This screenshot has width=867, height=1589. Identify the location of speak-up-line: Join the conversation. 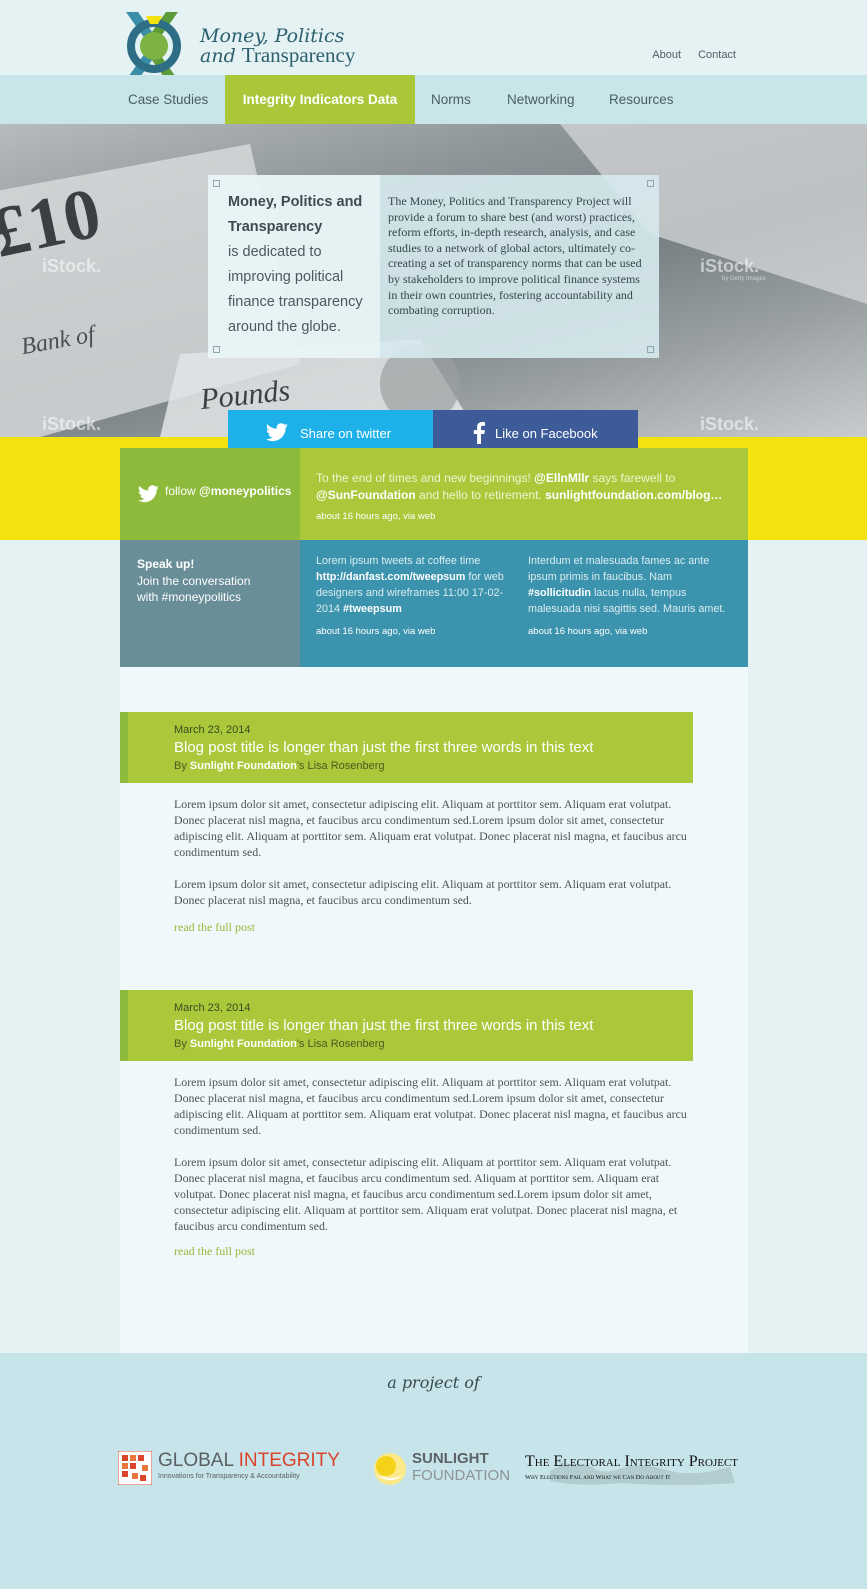
(194, 580).